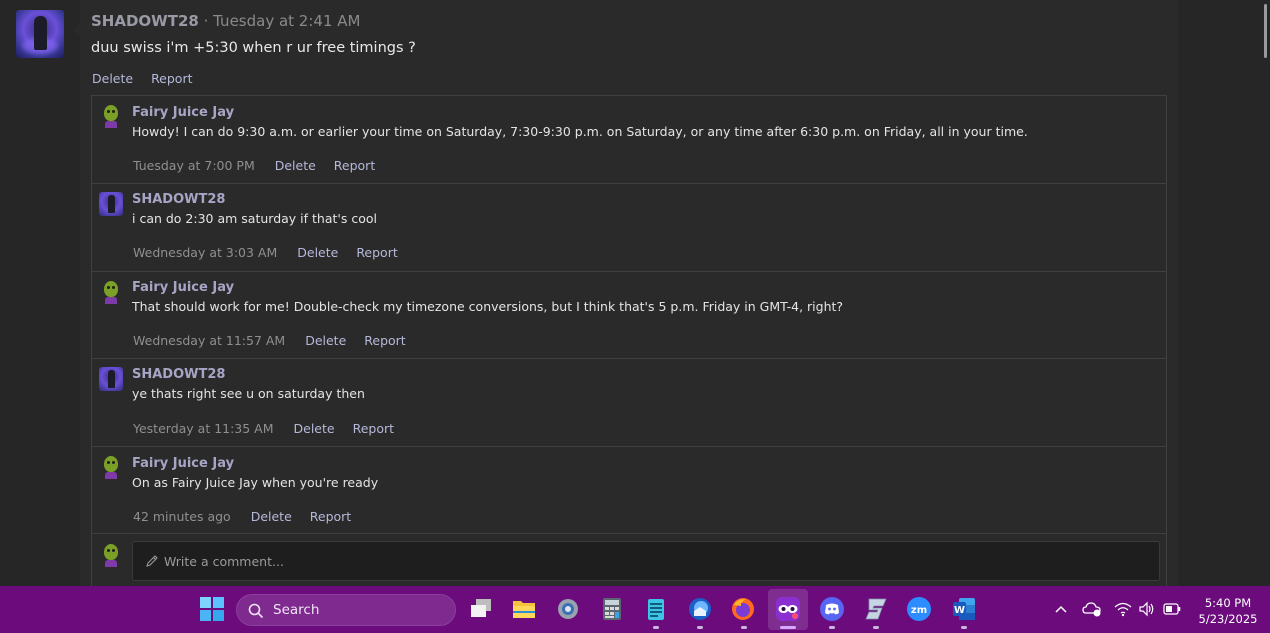 The image size is (1270, 633). I want to click on clock-time: 5:40 PM, so click(1228, 603).